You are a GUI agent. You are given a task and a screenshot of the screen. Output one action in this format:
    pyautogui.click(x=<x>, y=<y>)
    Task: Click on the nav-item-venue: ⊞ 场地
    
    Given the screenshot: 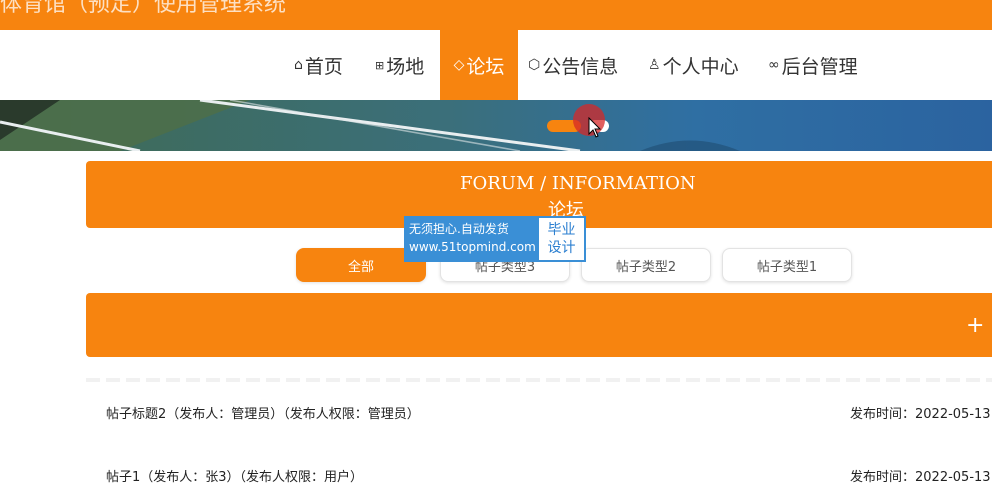 What is the action you would take?
    pyautogui.click(x=399, y=65)
    